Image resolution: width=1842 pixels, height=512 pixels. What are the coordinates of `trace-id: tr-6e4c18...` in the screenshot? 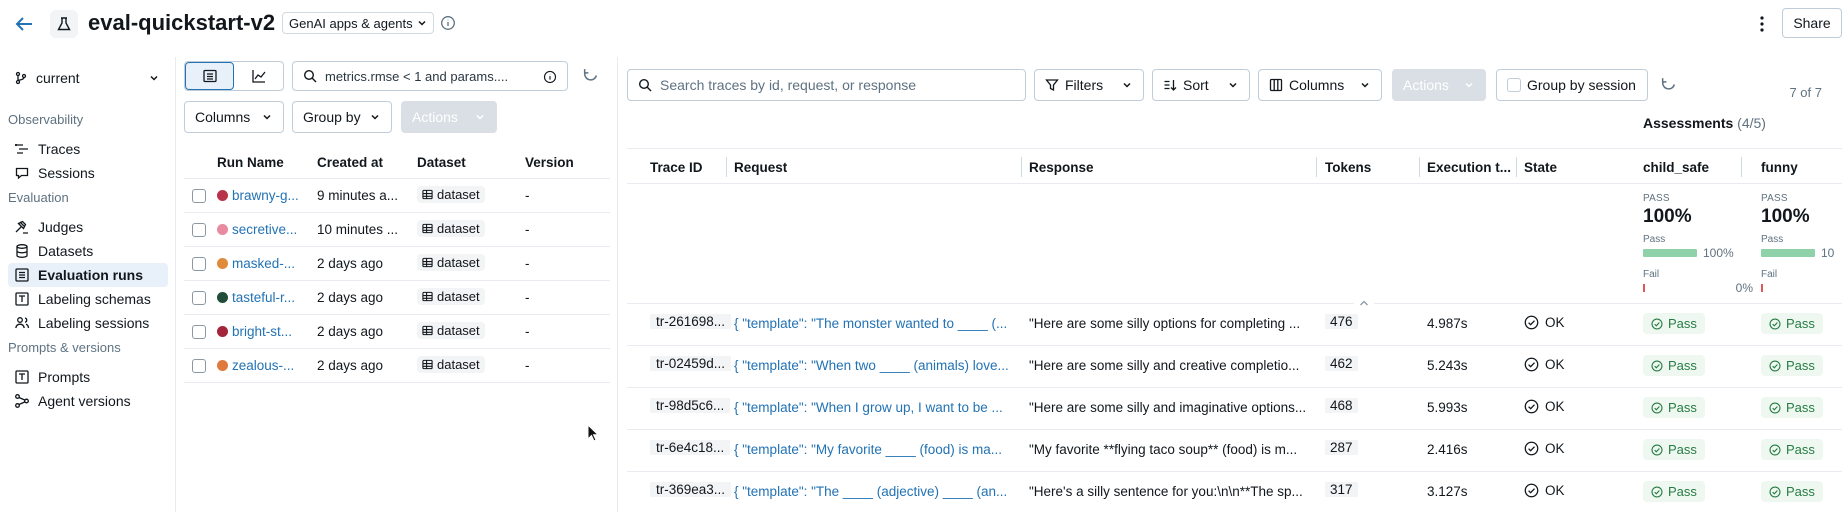 It's located at (690, 447).